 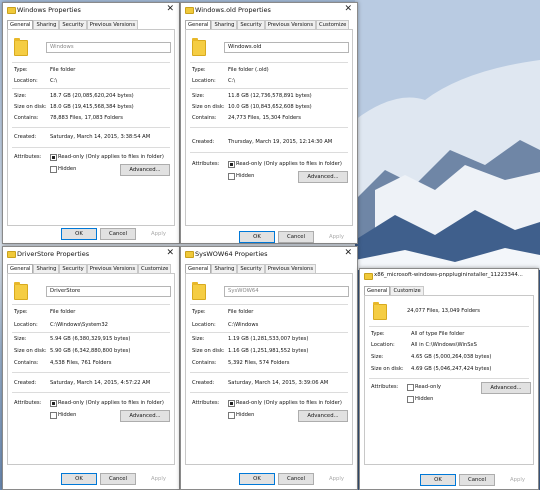 What do you see at coordinates (428, 387) in the screenshot?
I see `readonly-label: Read-only` at bounding box center [428, 387].